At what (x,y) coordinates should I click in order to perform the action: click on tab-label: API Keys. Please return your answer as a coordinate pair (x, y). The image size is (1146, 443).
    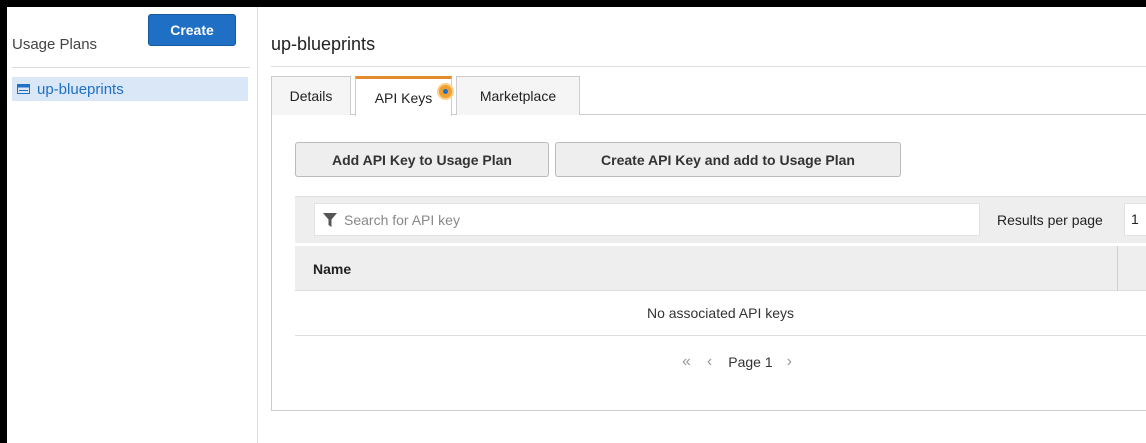
    Looking at the image, I should click on (403, 97).